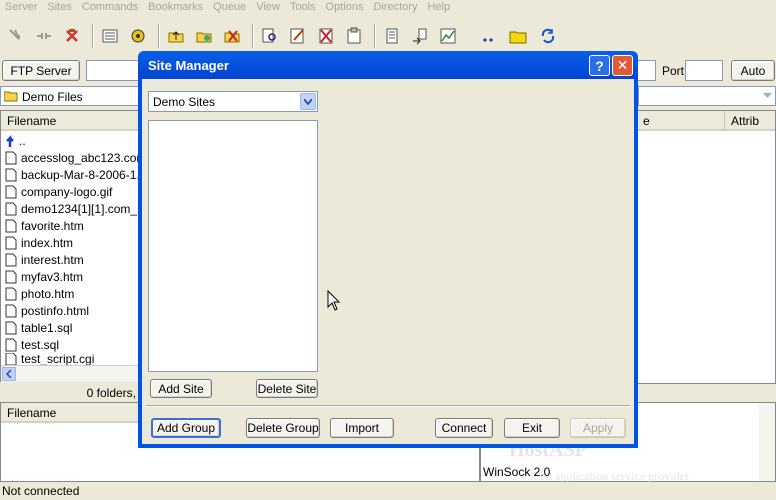 The height and width of the screenshot is (500, 776). Describe the element at coordinates (673, 71) in the screenshot. I see `port-label: Port` at that location.